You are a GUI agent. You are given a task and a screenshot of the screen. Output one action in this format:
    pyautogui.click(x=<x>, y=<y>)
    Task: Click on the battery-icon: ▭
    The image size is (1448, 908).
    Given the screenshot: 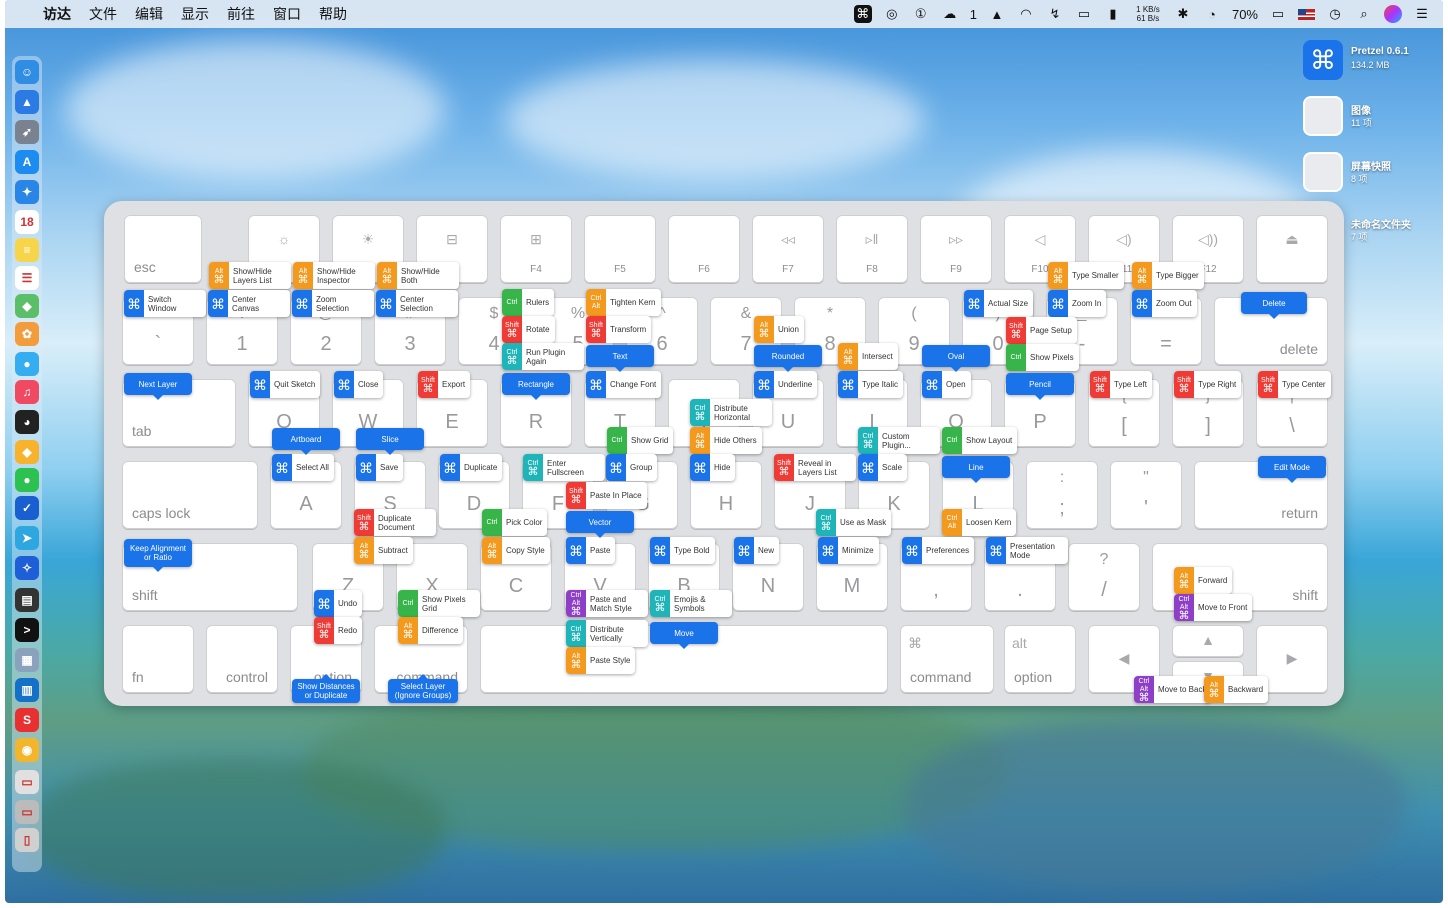 What is the action you would take?
    pyautogui.click(x=1278, y=14)
    